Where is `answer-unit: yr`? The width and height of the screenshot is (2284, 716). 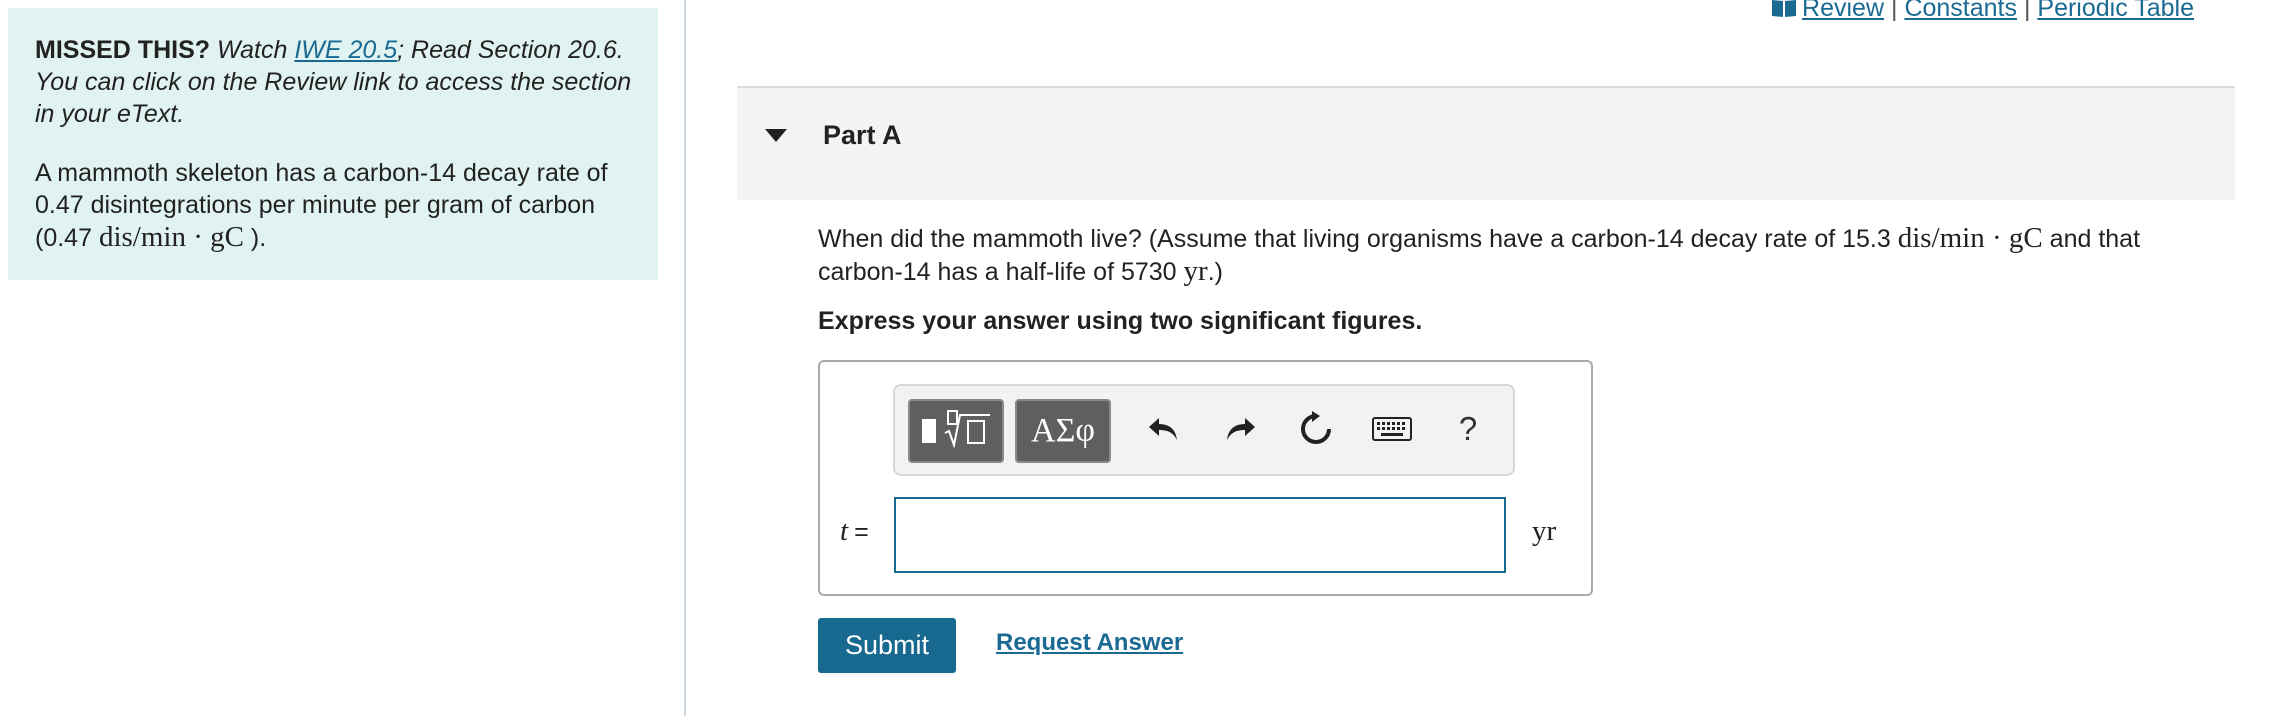 answer-unit: yr is located at coordinates (1544, 531).